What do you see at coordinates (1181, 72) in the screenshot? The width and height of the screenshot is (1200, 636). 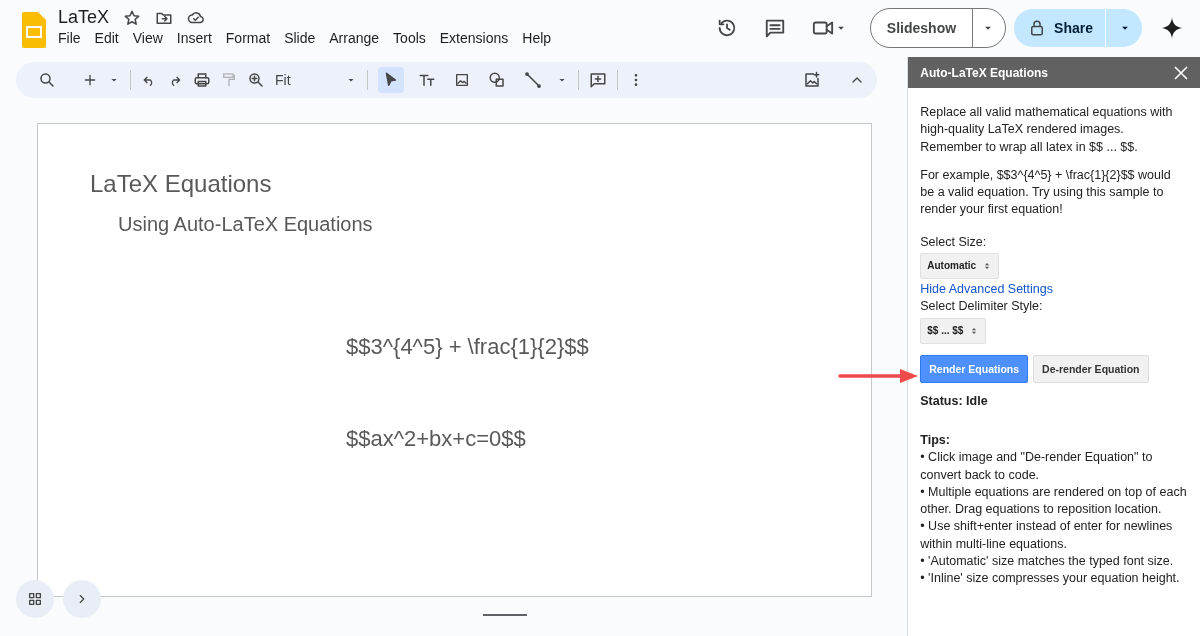 I see `close-icon` at bounding box center [1181, 72].